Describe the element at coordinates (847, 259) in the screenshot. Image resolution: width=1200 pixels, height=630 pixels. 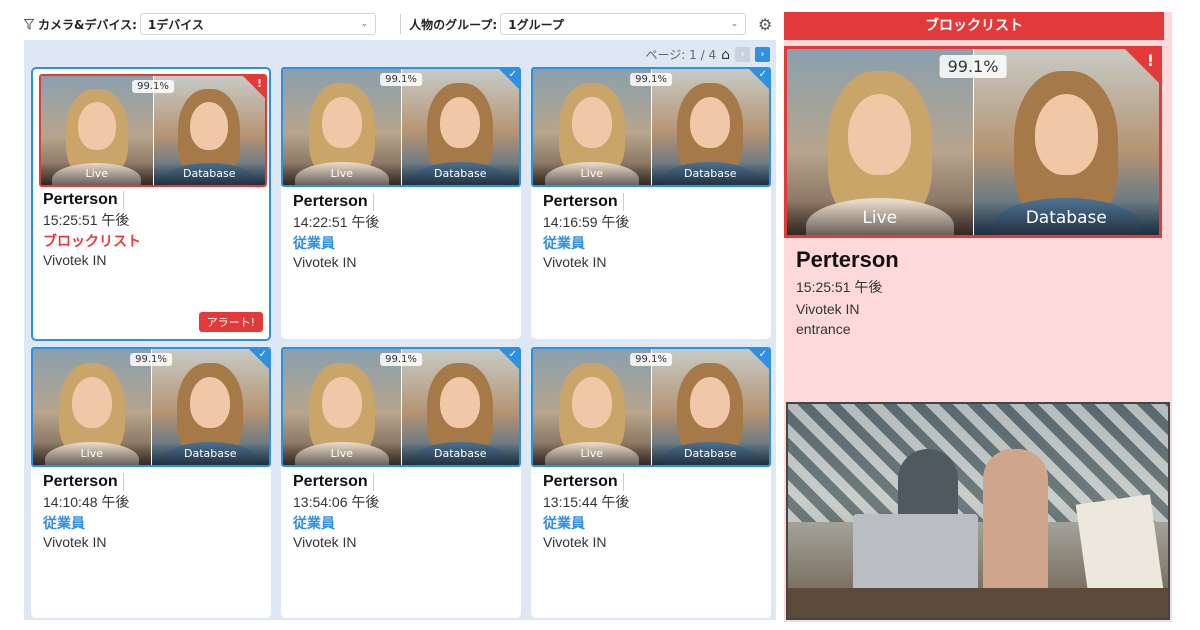
I see `detail-person-name: Perterson` at that location.